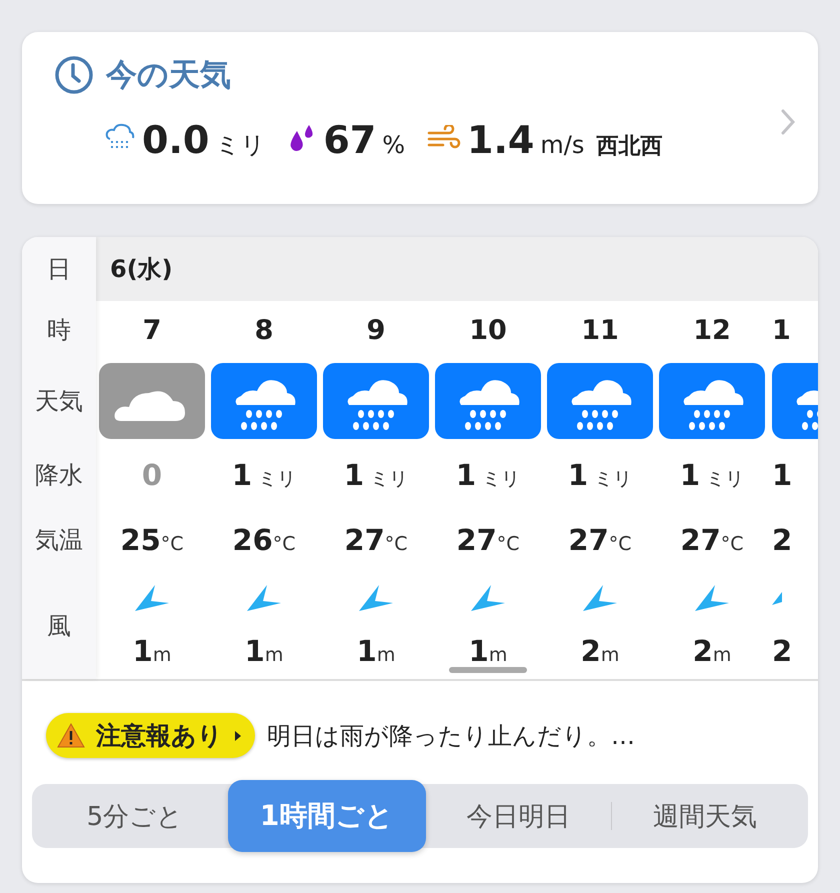 This screenshot has width=840, height=893. Describe the element at coordinates (562, 145) in the screenshot. I see `wind-speed-unit: m/s` at that location.